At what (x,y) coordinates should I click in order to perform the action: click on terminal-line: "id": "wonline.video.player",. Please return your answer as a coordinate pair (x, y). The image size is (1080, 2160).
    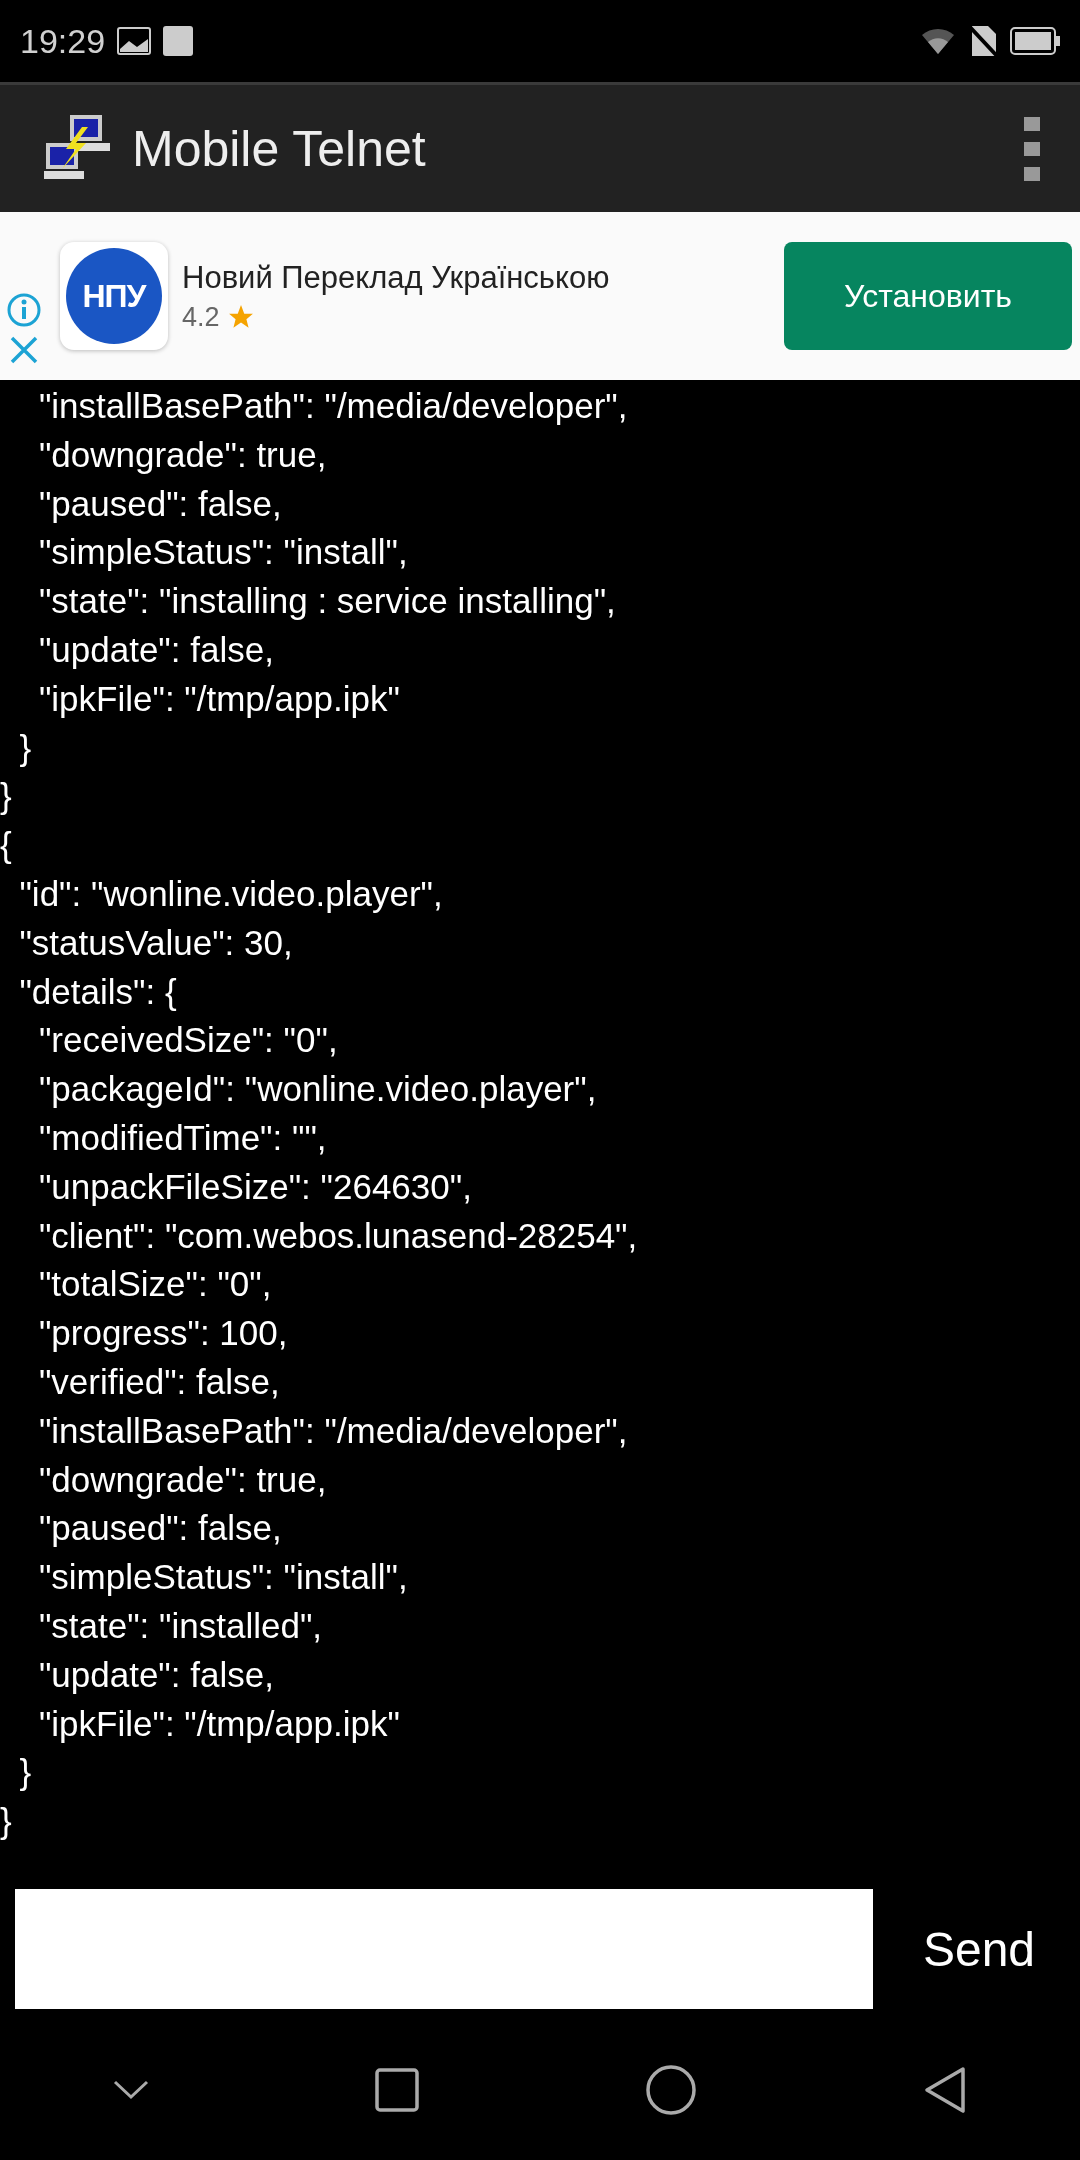
    Looking at the image, I should click on (231, 893).